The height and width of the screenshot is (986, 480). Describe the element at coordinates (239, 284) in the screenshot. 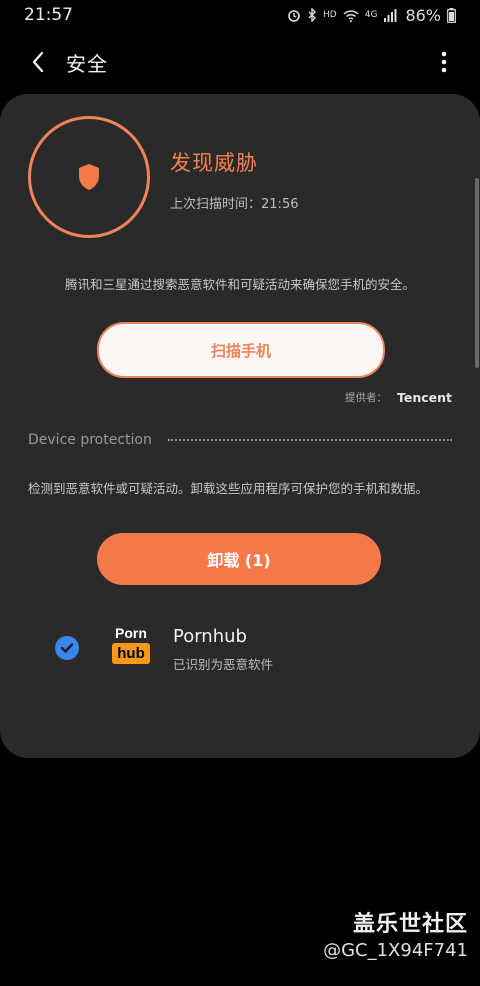

I see `security-description: 腾讯和三星通过搜索恶意软件和可疑活动来确保您手机的安全。` at that location.